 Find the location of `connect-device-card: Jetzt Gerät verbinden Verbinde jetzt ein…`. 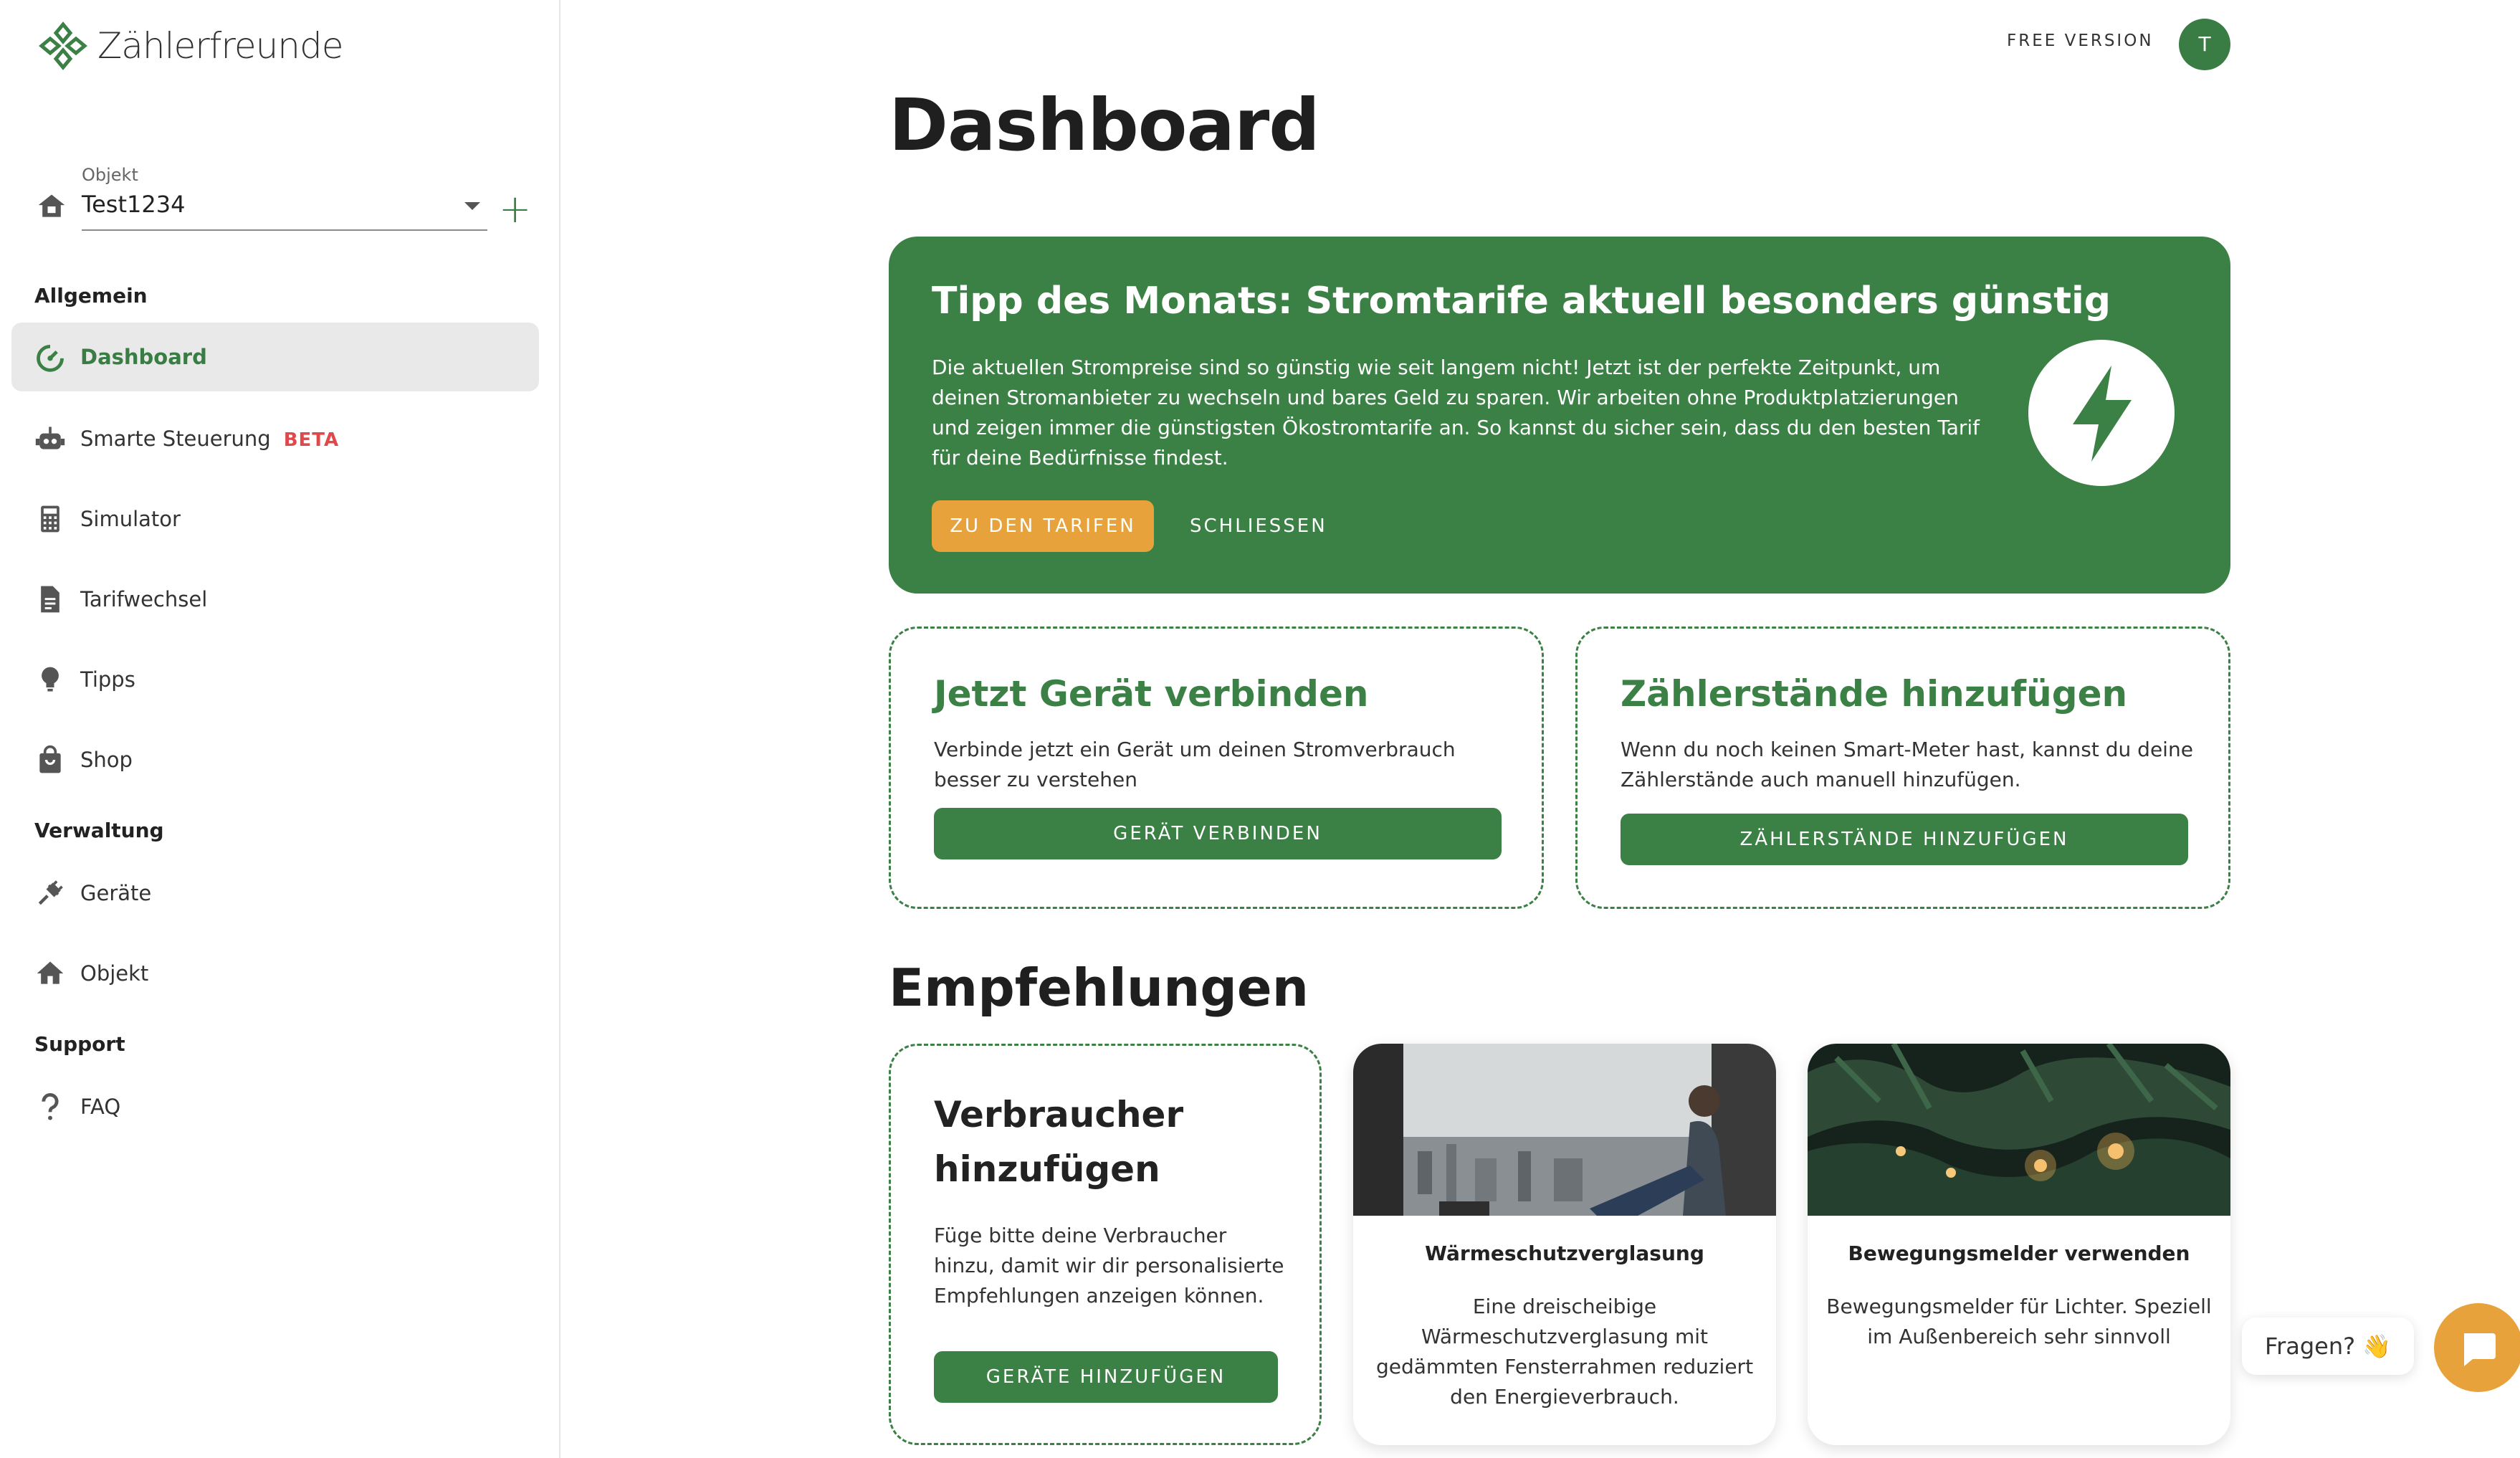

connect-device-card: Jetzt Gerät verbinden Verbinde jetzt ein… is located at coordinates (1216, 767).